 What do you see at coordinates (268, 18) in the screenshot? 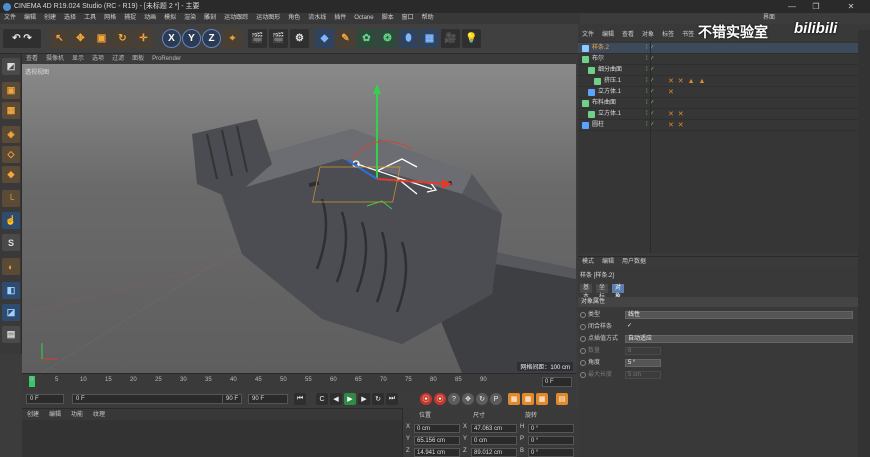
I see `menu-mograph: 运动图形` at bounding box center [268, 18].